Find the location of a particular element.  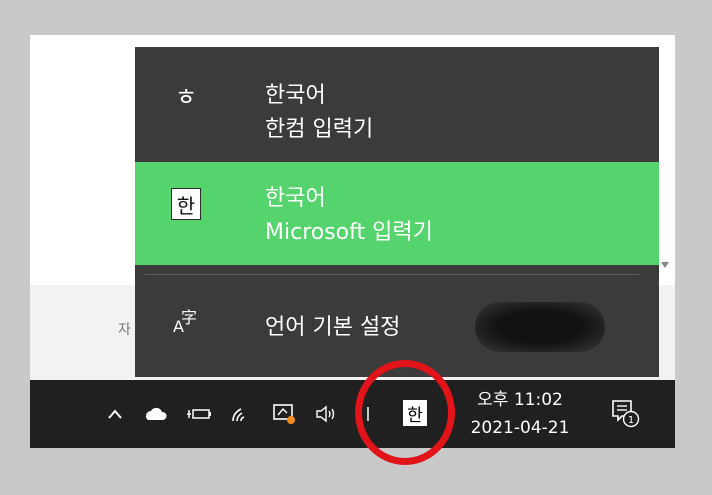

wifi-icon is located at coordinates (241, 414).